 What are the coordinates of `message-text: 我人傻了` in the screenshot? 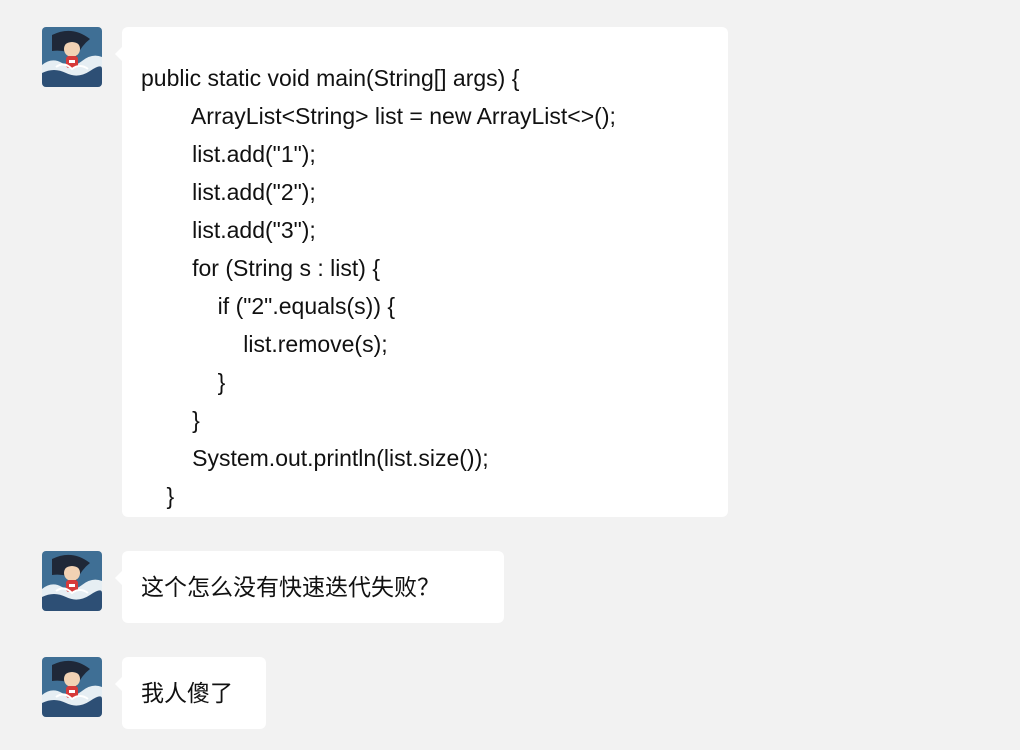 It's located at (187, 693).